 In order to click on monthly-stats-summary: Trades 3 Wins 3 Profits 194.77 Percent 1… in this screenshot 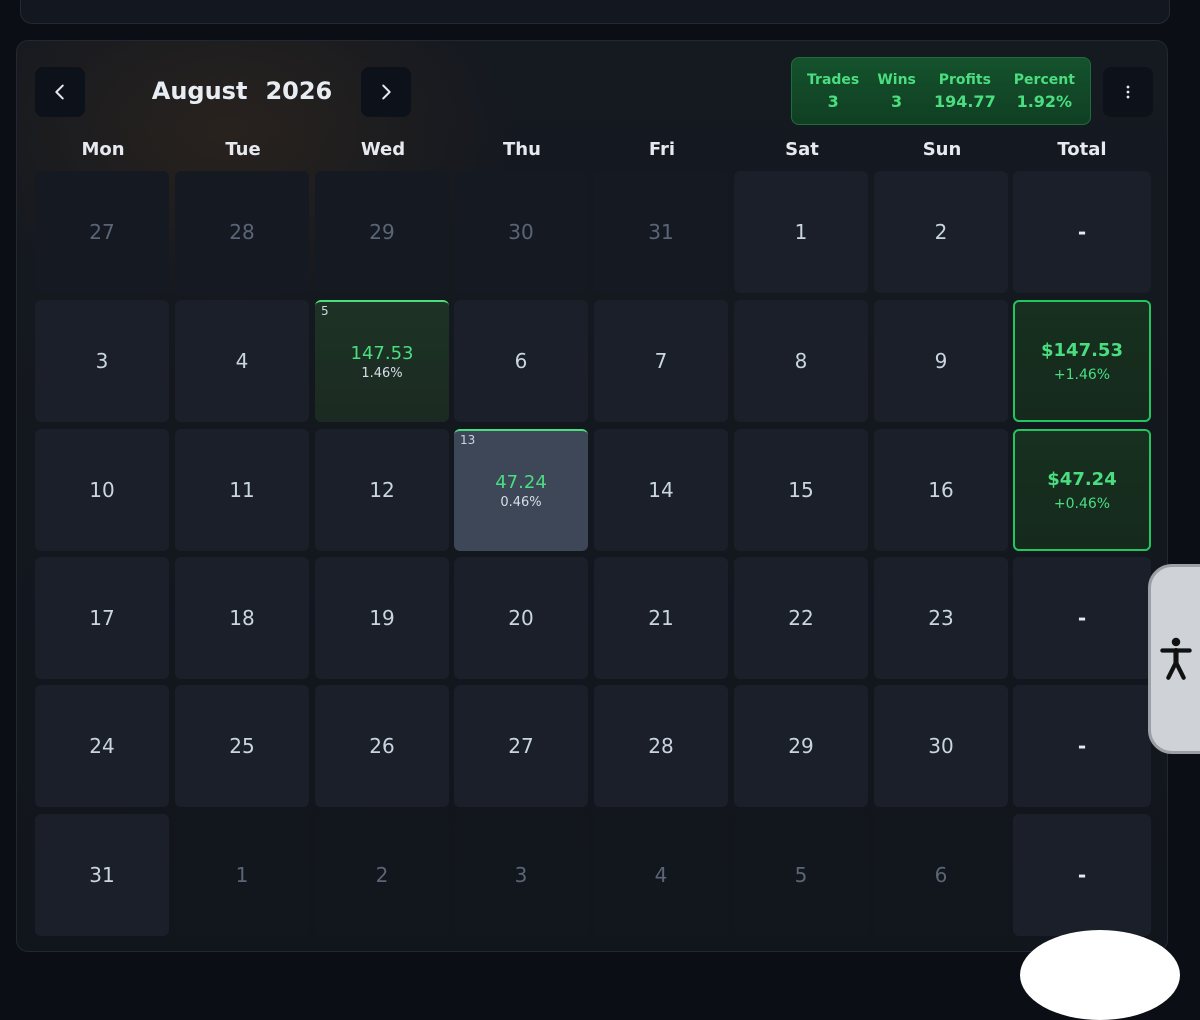, I will do `click(941, 91)`.